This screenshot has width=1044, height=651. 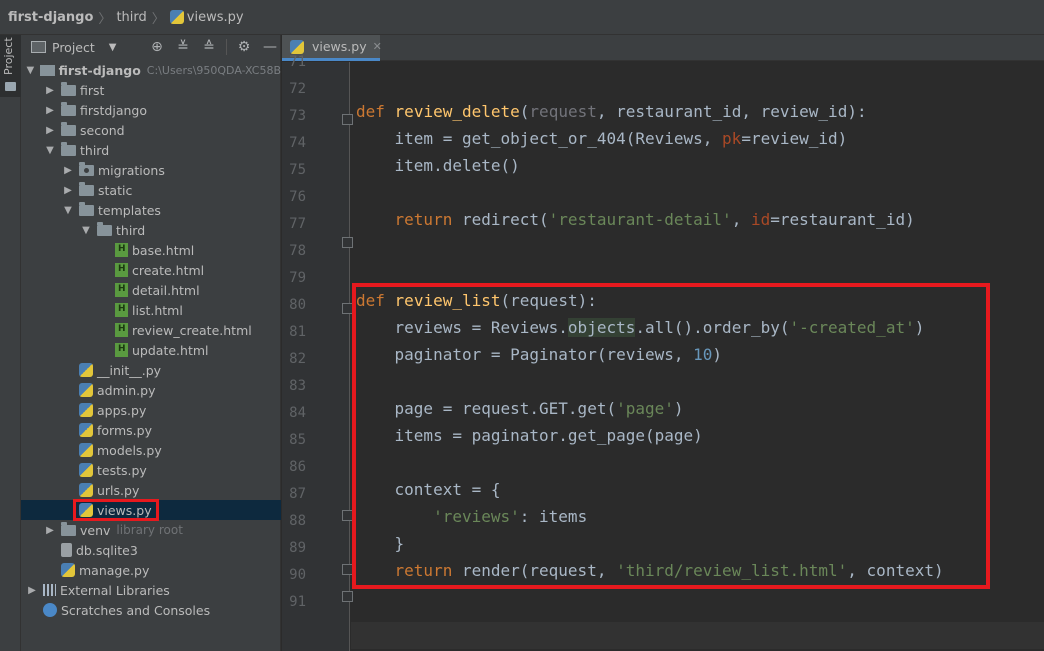 What do you see at coordinates (151, 370) in the screenshot?
I see `tree-item-init-py: __init__.py` at bounding box center [151, 370].